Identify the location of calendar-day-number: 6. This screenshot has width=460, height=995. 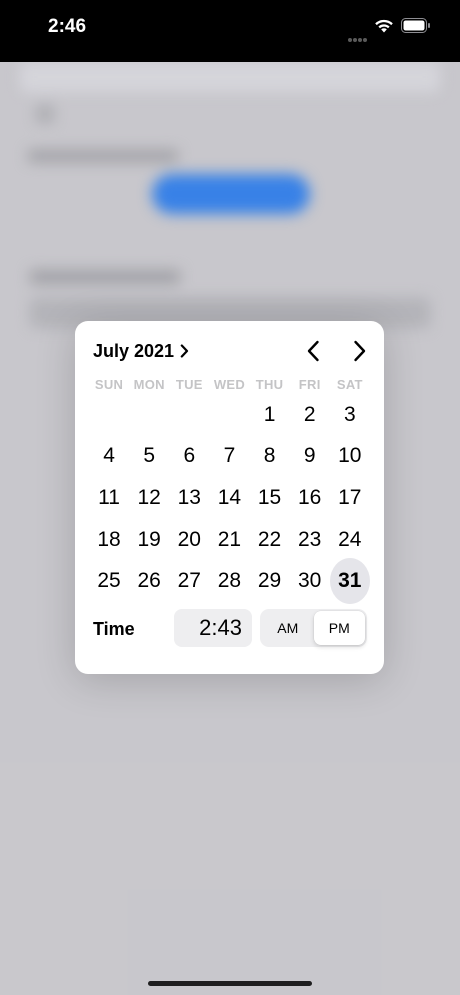
(189, 456).